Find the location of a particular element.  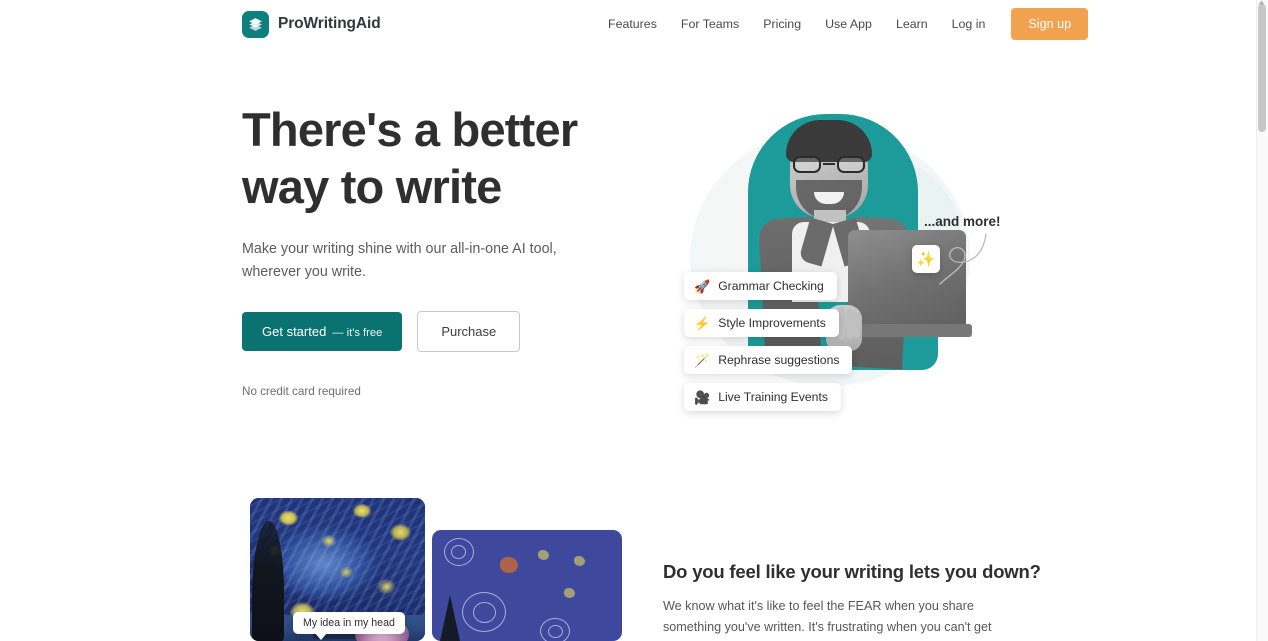

feature-chip-grammar-checking: 🚀 Grammar Checking is located at coordinates (760, 286).